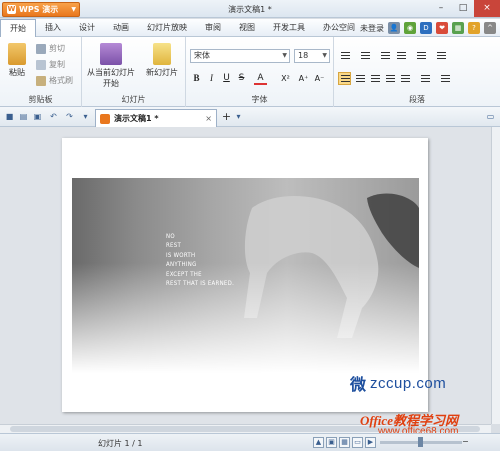 Image resolution: width=500 pixels, height=451 pixels. I want to click on paste-label: 粘贴, so click(17, 72).